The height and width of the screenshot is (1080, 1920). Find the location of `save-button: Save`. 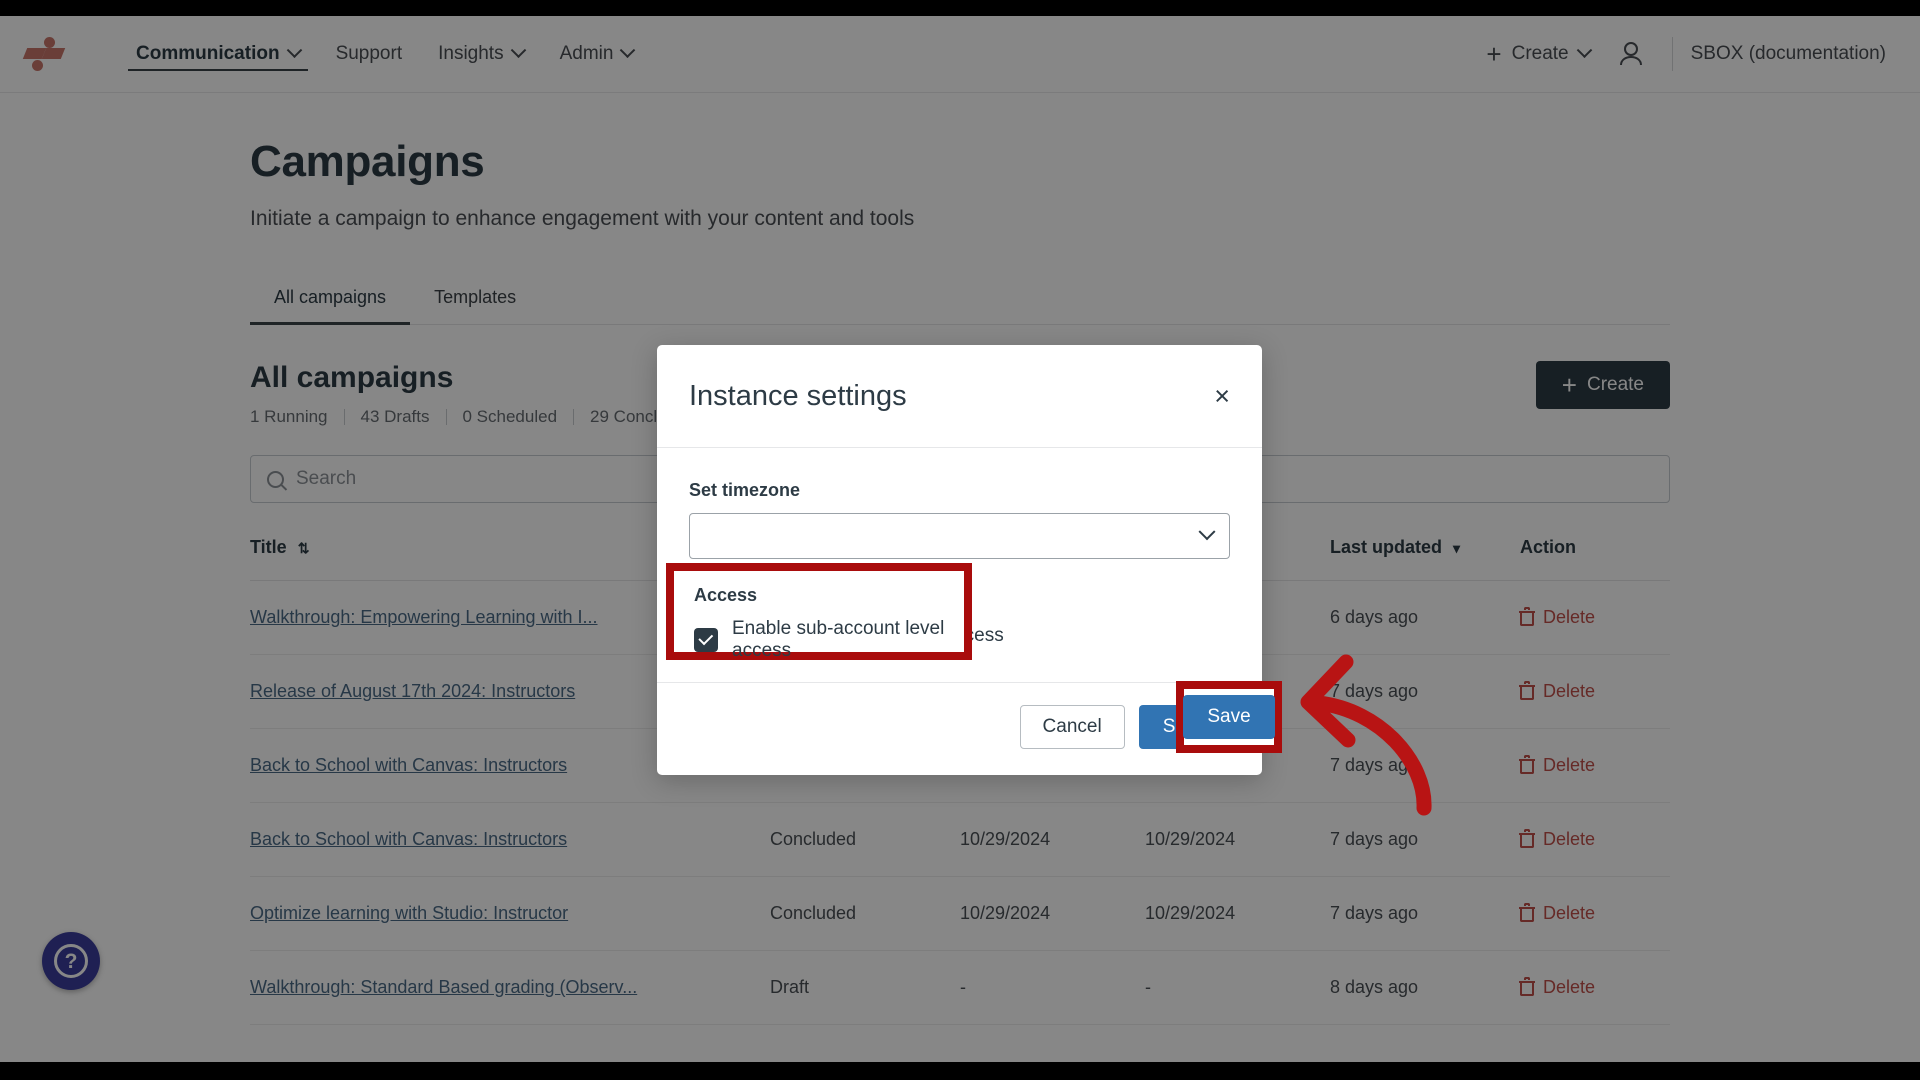

save-button: Save is located at coordinates (1184, 727).